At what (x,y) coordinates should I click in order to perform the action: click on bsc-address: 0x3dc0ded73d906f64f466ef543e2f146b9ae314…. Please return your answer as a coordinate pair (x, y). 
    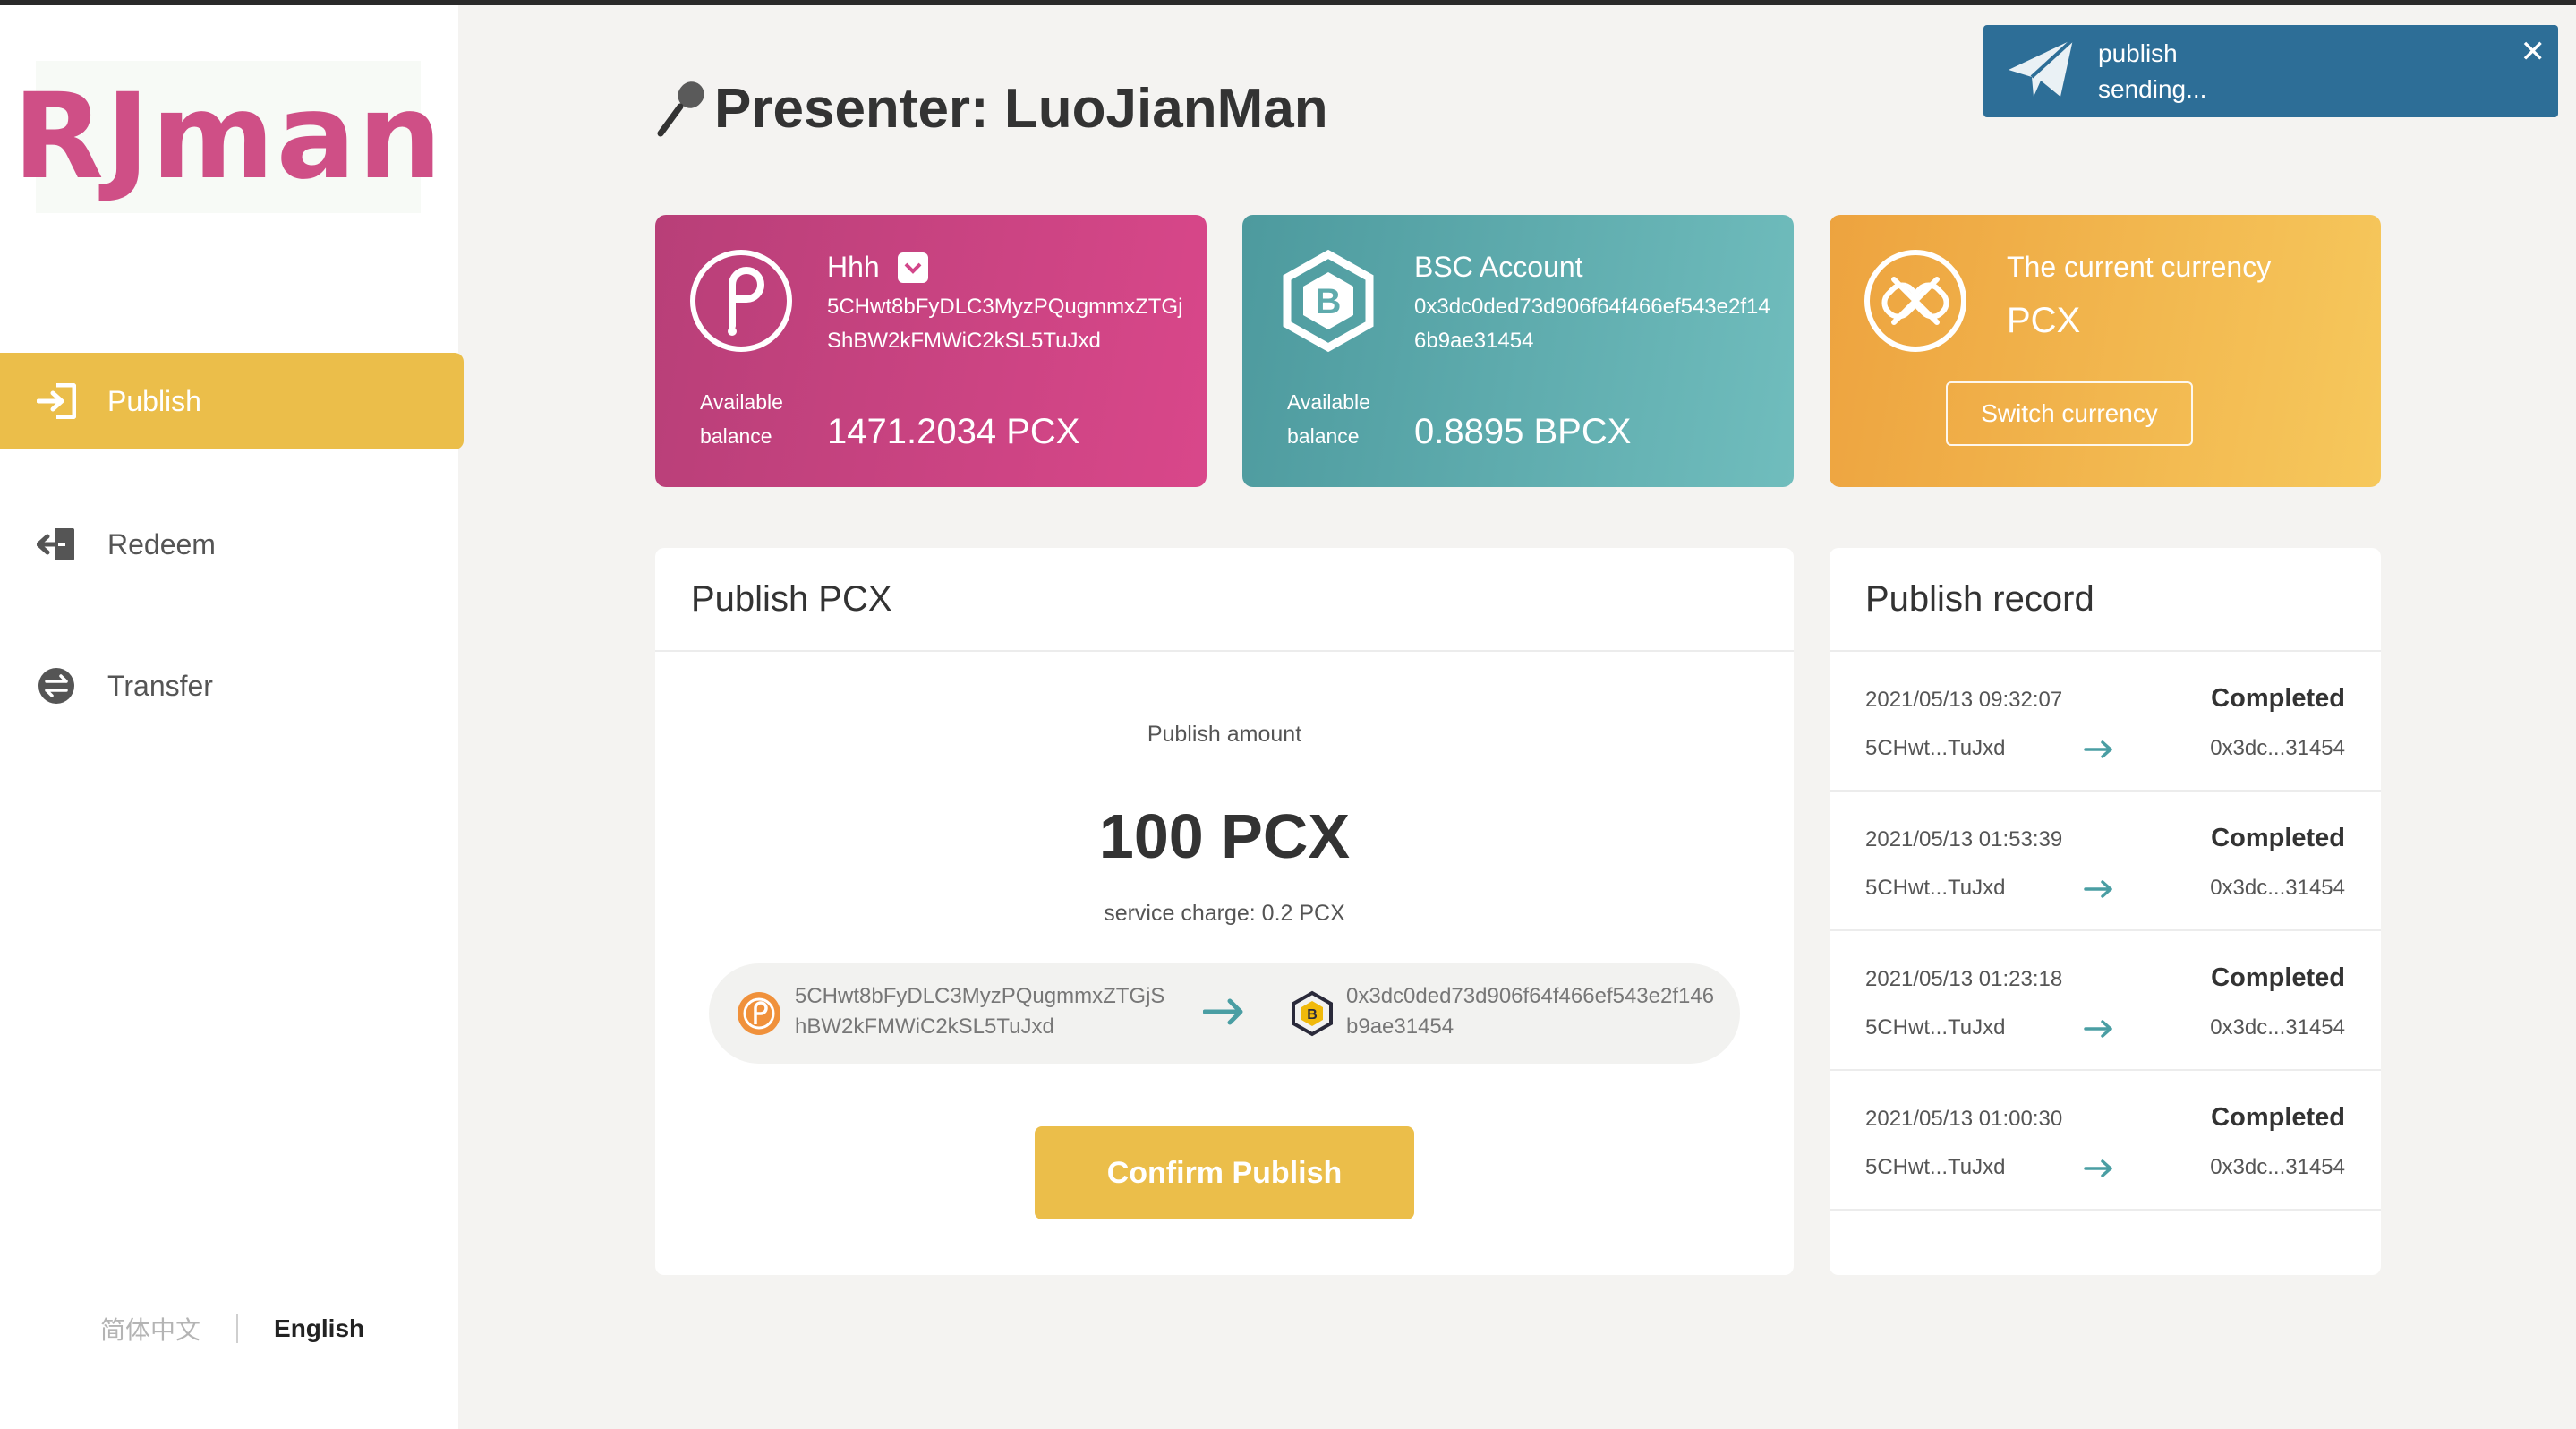
    Looking at the image, I should click on (1592, 324).